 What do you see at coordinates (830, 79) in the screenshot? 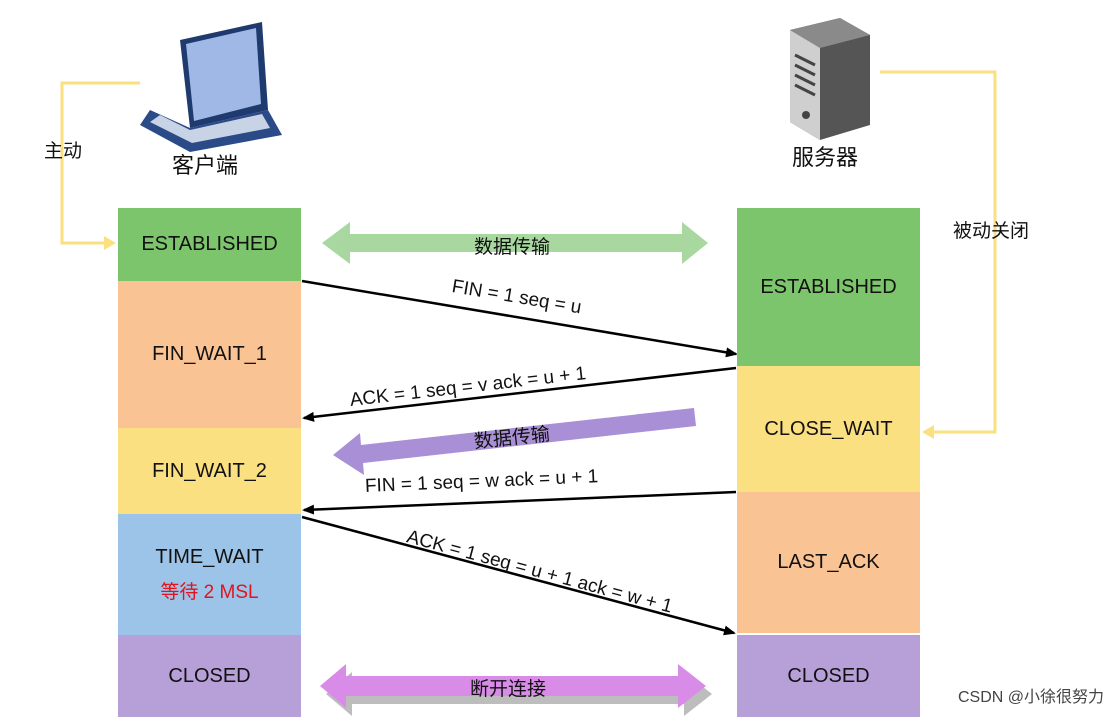
I see `server-icon` at bounding box center [830, 79].